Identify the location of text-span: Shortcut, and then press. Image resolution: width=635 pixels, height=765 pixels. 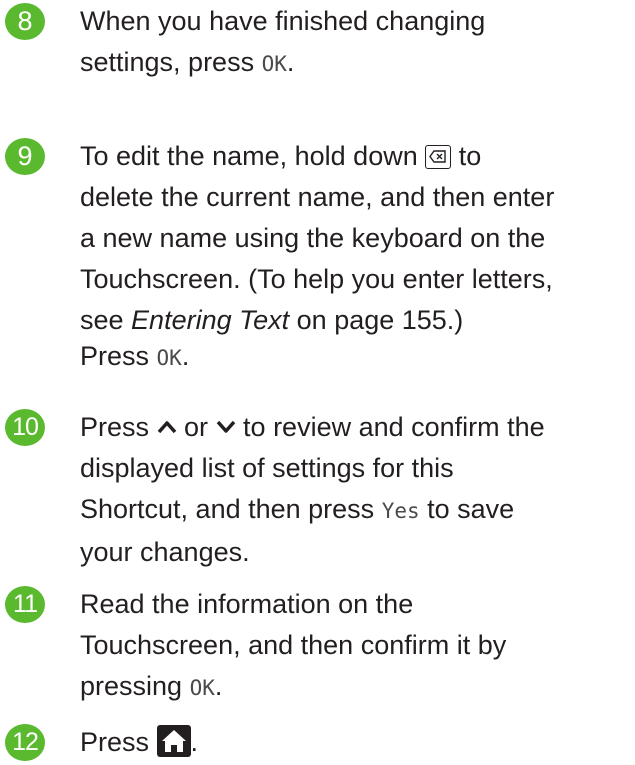
(231, 509).